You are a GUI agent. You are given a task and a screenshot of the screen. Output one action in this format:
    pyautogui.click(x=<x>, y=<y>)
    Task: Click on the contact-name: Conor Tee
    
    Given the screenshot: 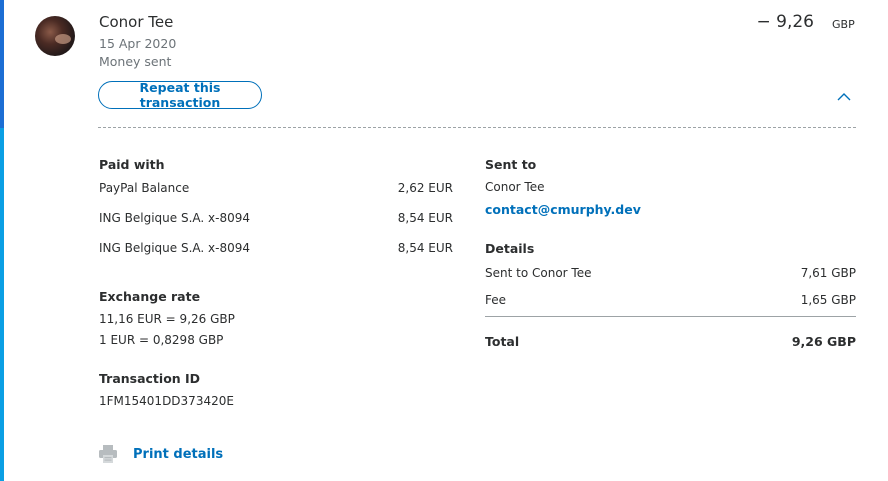 What is the action you would take?
    pyautogui.click(x=136, y=22)
    